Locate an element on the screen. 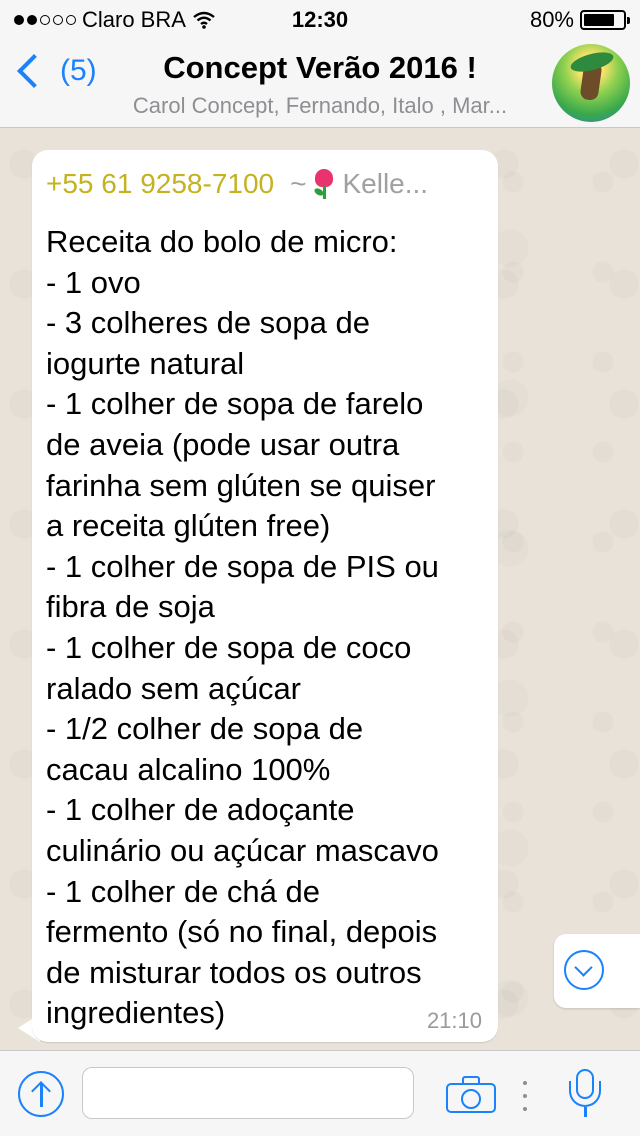 This screenshot has height=1136, width=640. group-avatar is located at coordinates (591, 83).